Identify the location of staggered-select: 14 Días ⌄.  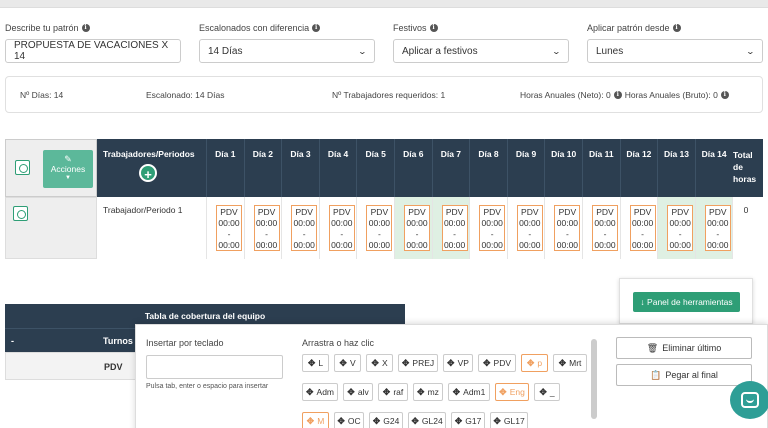
(287, 51).